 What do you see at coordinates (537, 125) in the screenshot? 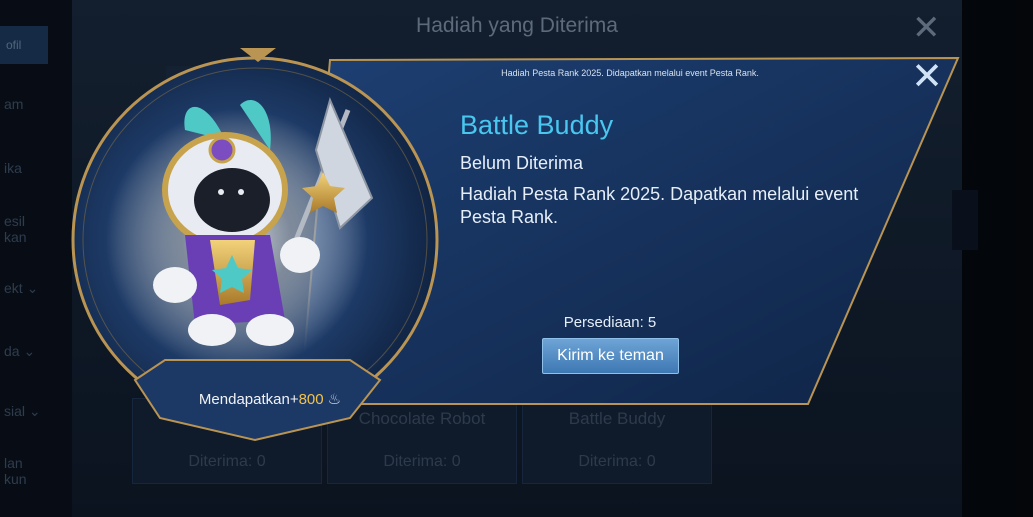
I see `item-title: Battle Buddy` at bounding box center [537, 125].